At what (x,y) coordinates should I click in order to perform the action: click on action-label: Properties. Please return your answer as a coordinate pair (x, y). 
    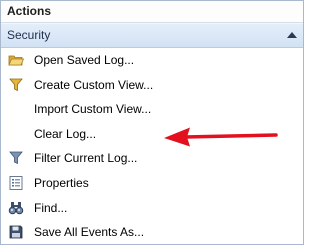
    Looking at the image, I should click on (61, 182).